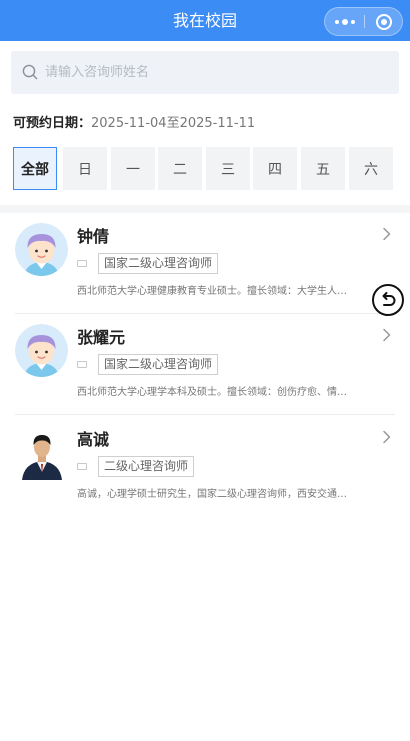 Image resolution: width=410 pixels, height=741 pixels. What do you see at coordinates (93, 236) in the screenshot?
I see `counselor-name: 钟倩` at bounding box center [93, 236].